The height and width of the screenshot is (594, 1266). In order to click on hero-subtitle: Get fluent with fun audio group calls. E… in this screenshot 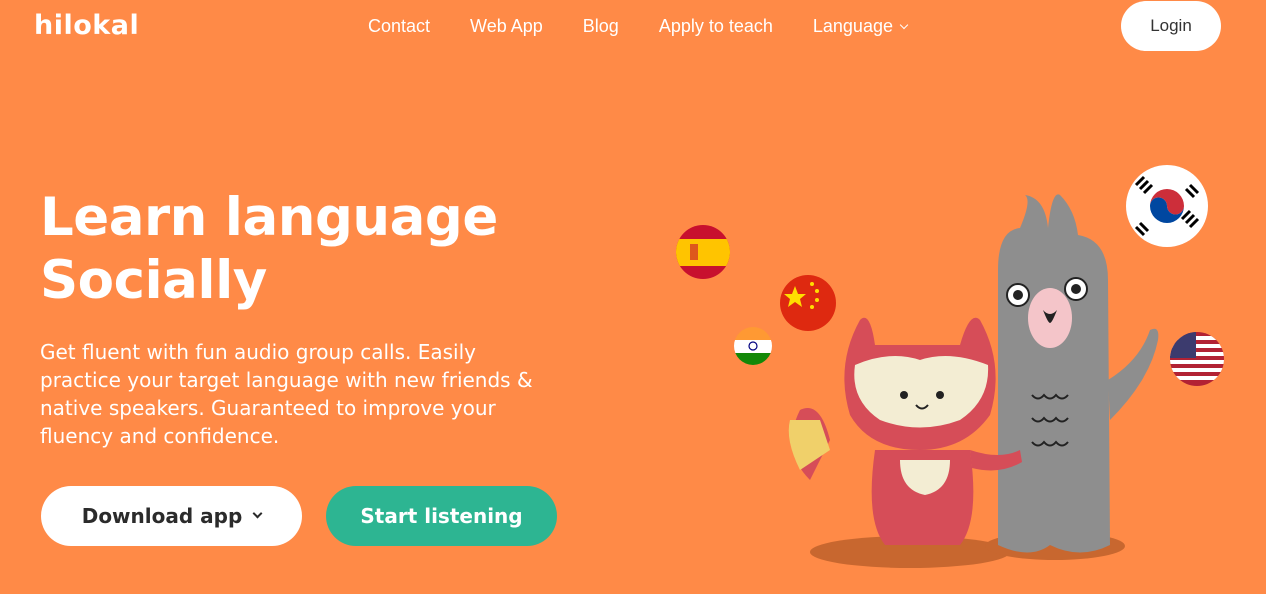, I will do `click(286, 394)`.